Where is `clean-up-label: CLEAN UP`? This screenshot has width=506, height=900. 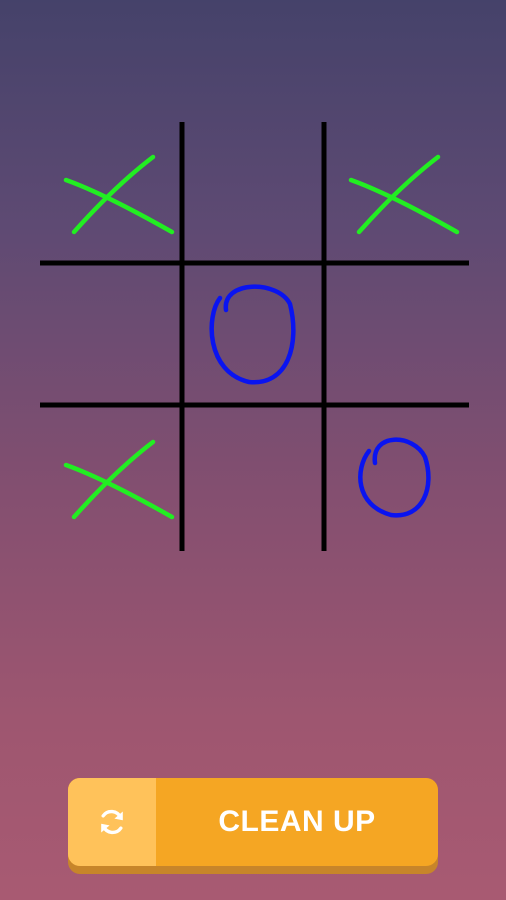
clean-up-label: CLEAN UP is located at coordinates (297, 821).